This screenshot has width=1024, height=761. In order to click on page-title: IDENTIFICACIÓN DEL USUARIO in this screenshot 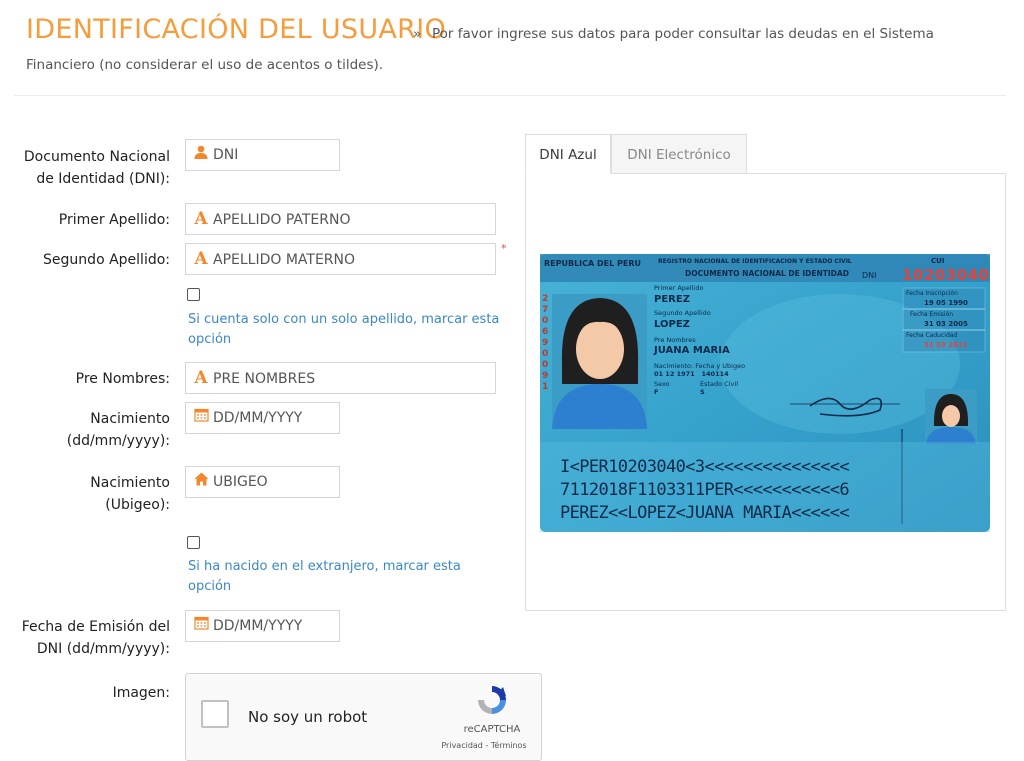, I will do `click(236, 29)`.